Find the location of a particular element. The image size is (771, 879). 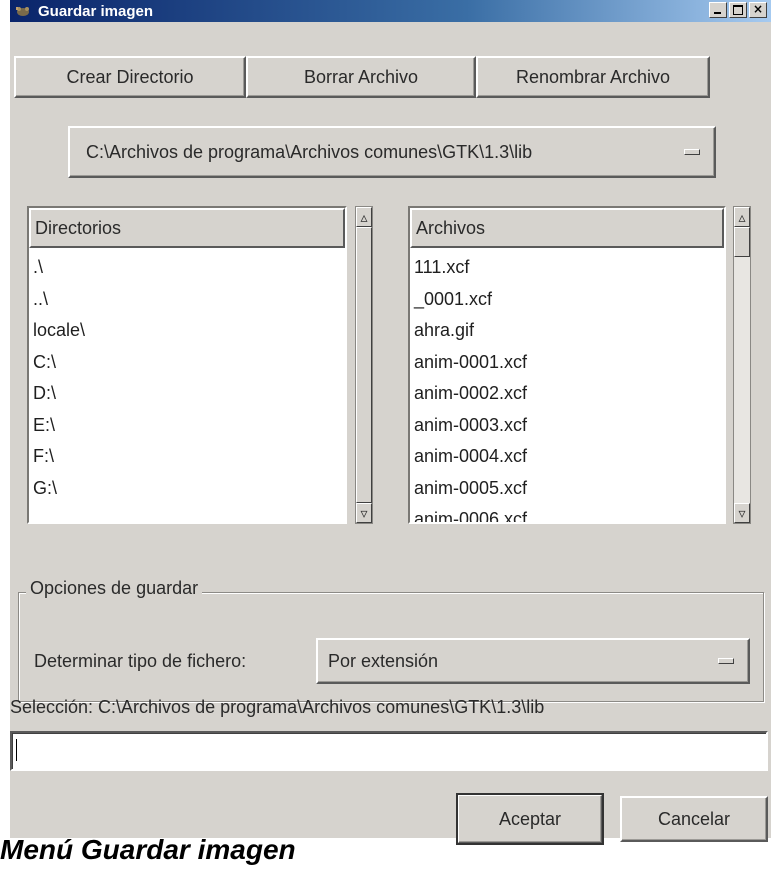

directory-item: E:\ is located at coordinates (189, 426).